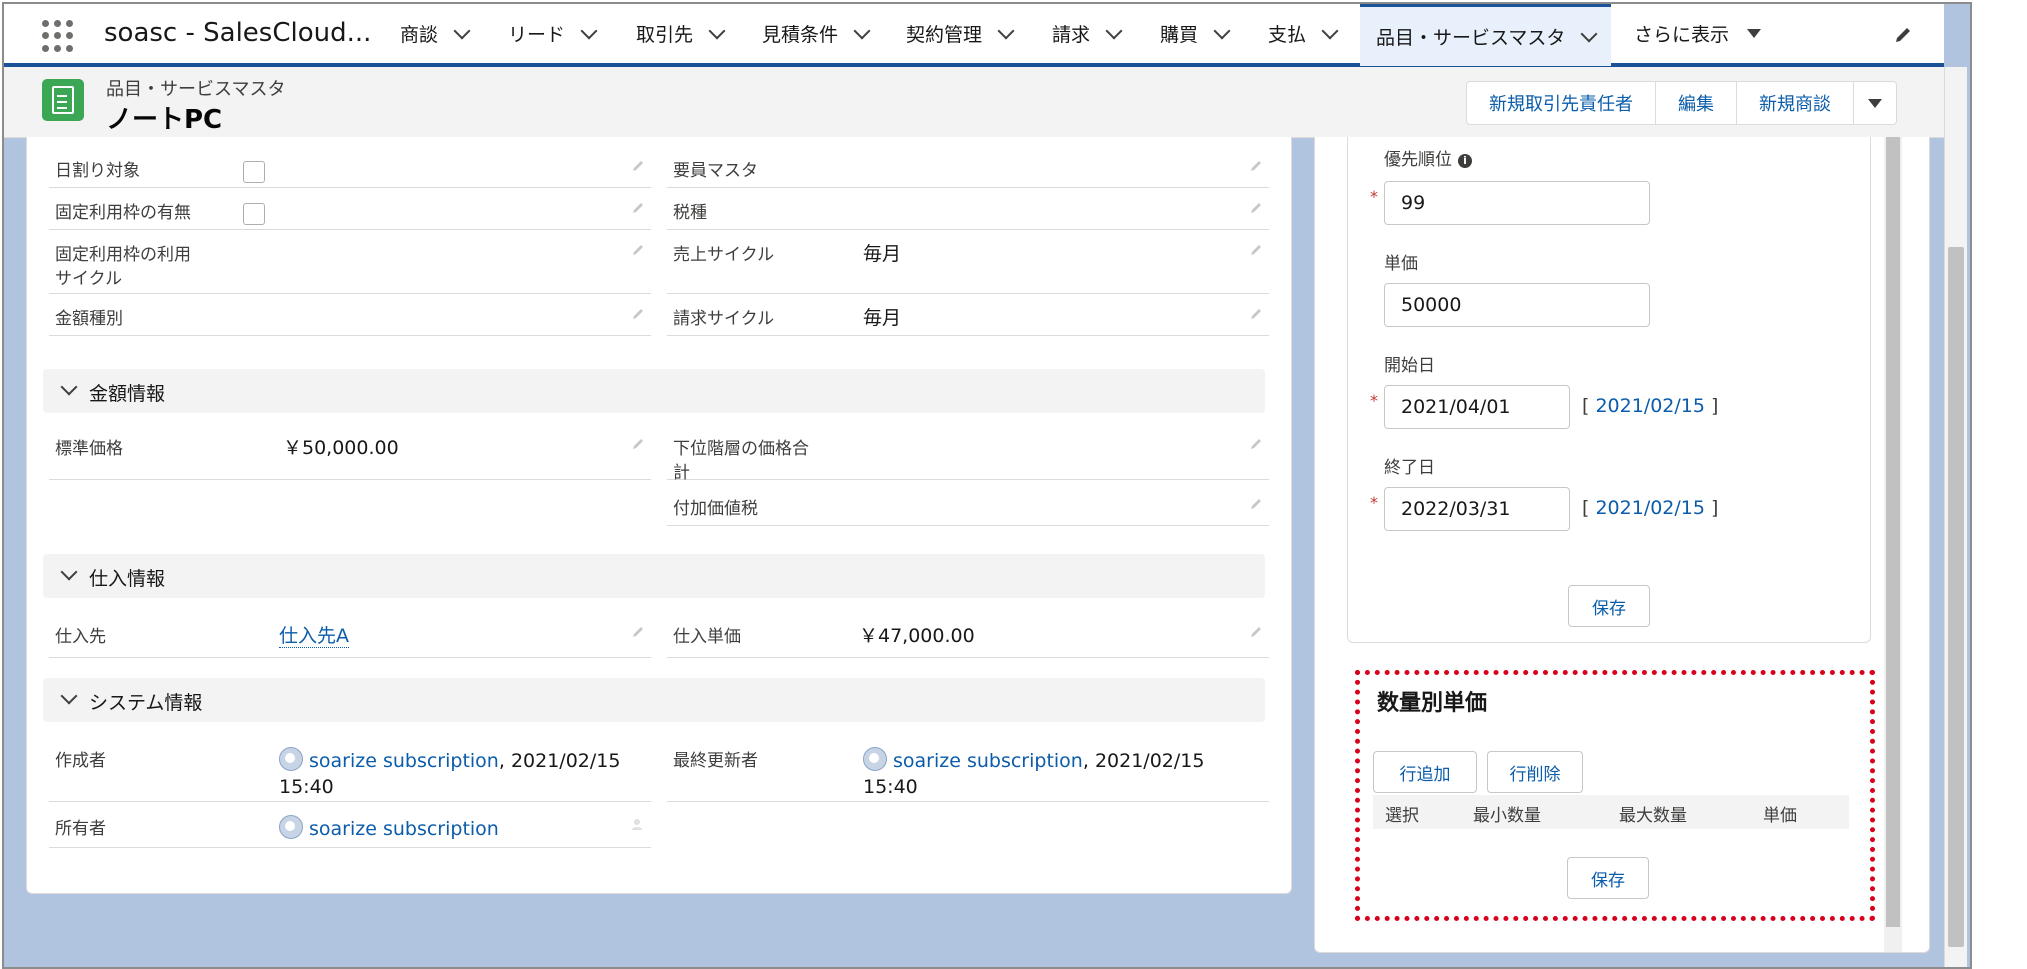 The width and height of the screenshot is (2027, 969). What do you see at coordinates (1477, 509) in the screenshot?
I see `end-date-input: 2022/03/31` at bounding box center [1477, 509].